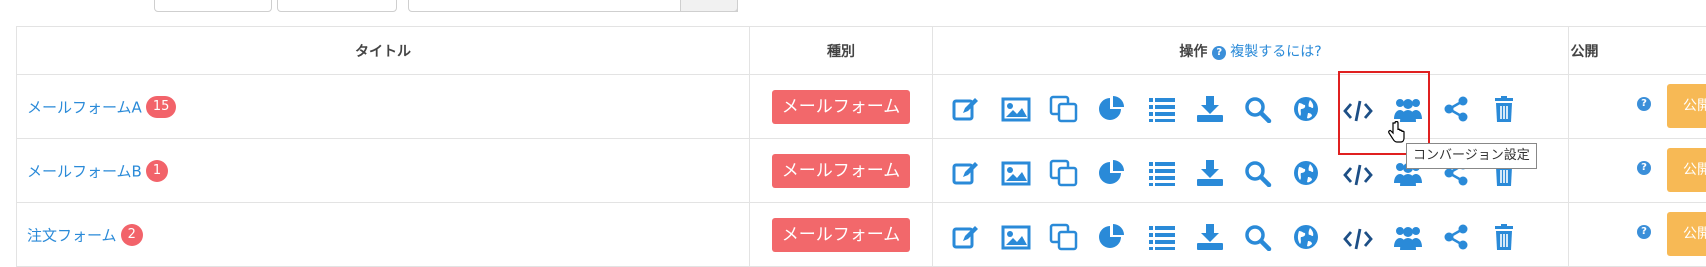 Image resolution: width=1706 pixels, height=267 pixels. Describe the element at coordinates (1275, 52) in the screenshot. I see `copy-help-link: 複製するには?` at that location.